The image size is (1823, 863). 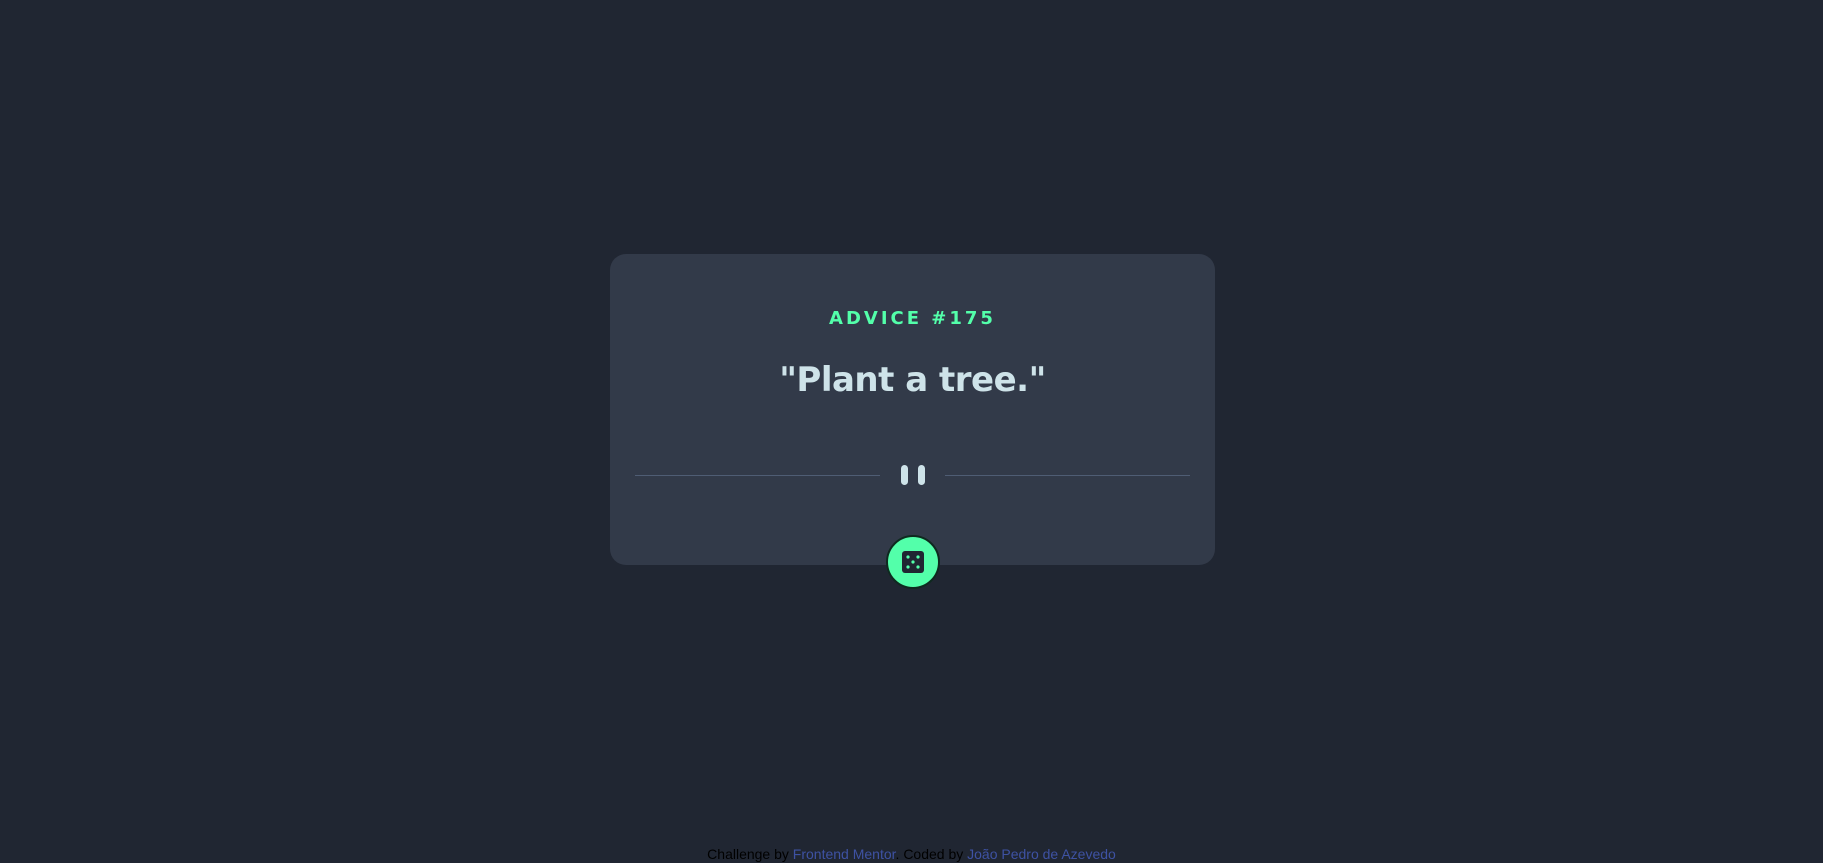 What do you see at coordinates (912, 318) in the screenshot?
I see `advice-number: ADVICE #175` at bounding box center [912, 318].